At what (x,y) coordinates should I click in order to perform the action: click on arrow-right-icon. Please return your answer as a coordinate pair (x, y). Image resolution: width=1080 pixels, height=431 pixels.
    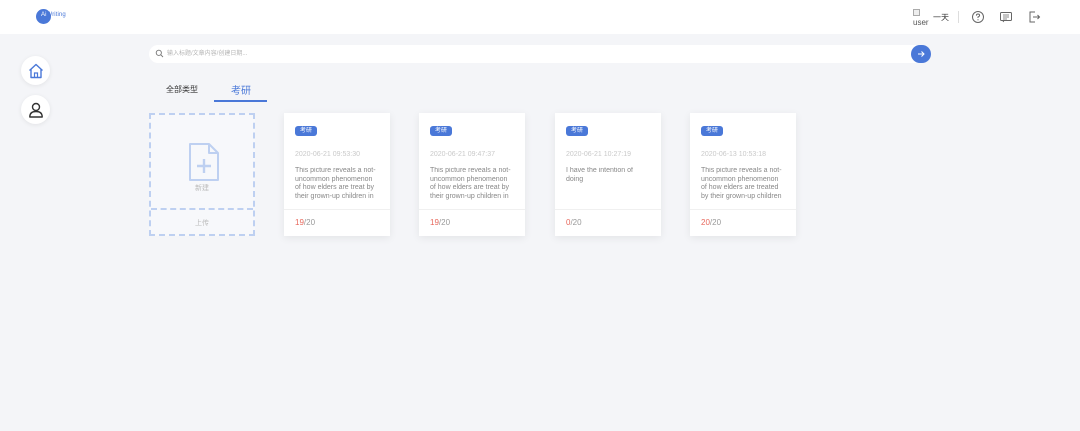
    Looking at the image, I should click on (921, 54).